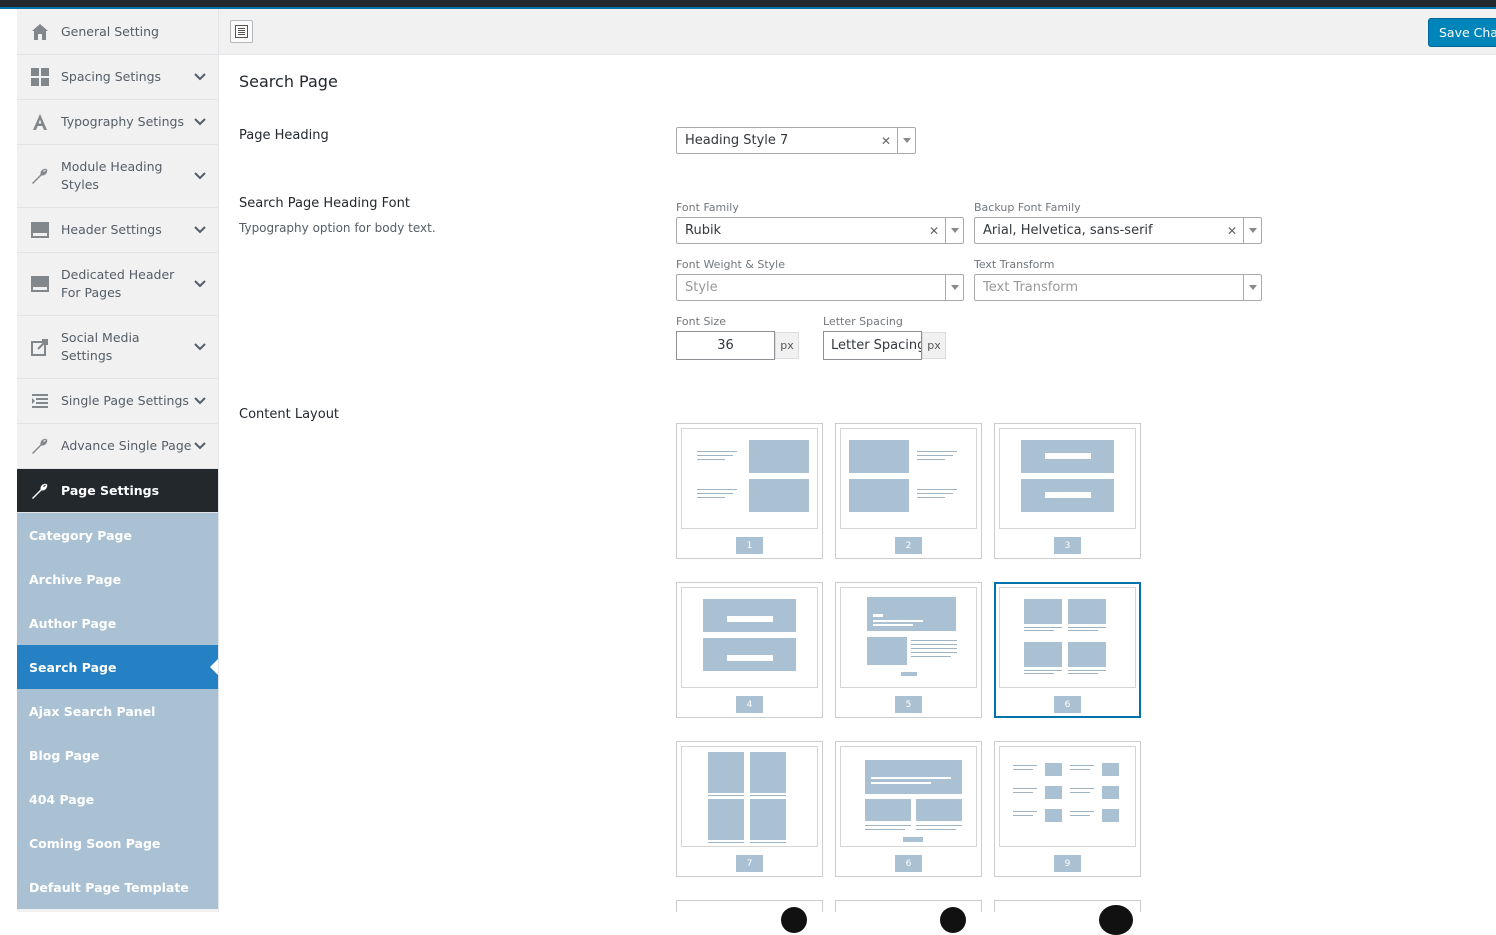 This screenshot has width=1496, height=935. Describe the element at coordinates (796, 140) in the screenshot. I see `page-heading-select: Heading Style 7 ✕` at that location.